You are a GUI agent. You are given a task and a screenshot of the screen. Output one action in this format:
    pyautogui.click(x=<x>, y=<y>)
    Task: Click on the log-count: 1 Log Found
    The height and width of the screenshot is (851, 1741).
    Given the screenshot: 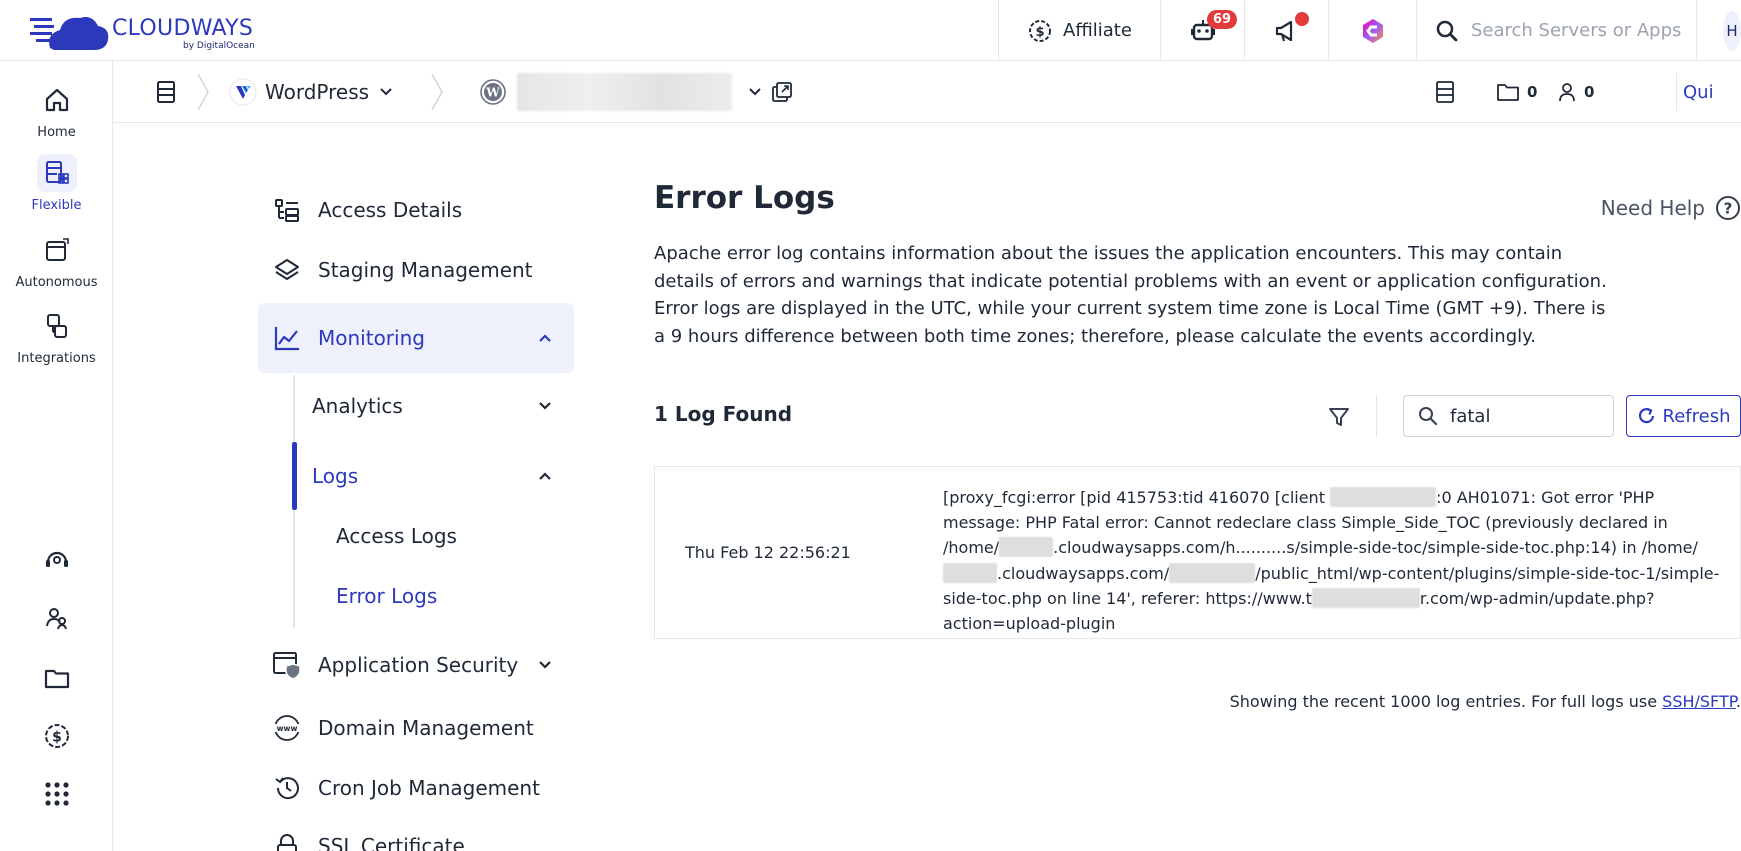 What is the action you would take?
    pyautogui.click(x=723, y=414)
    